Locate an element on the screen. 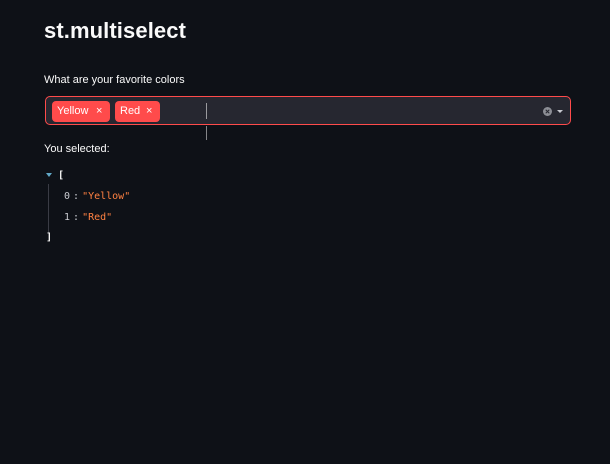 The height and width of the screenshot is (464, 610). indent-guide is located at coordinates (48, 208).